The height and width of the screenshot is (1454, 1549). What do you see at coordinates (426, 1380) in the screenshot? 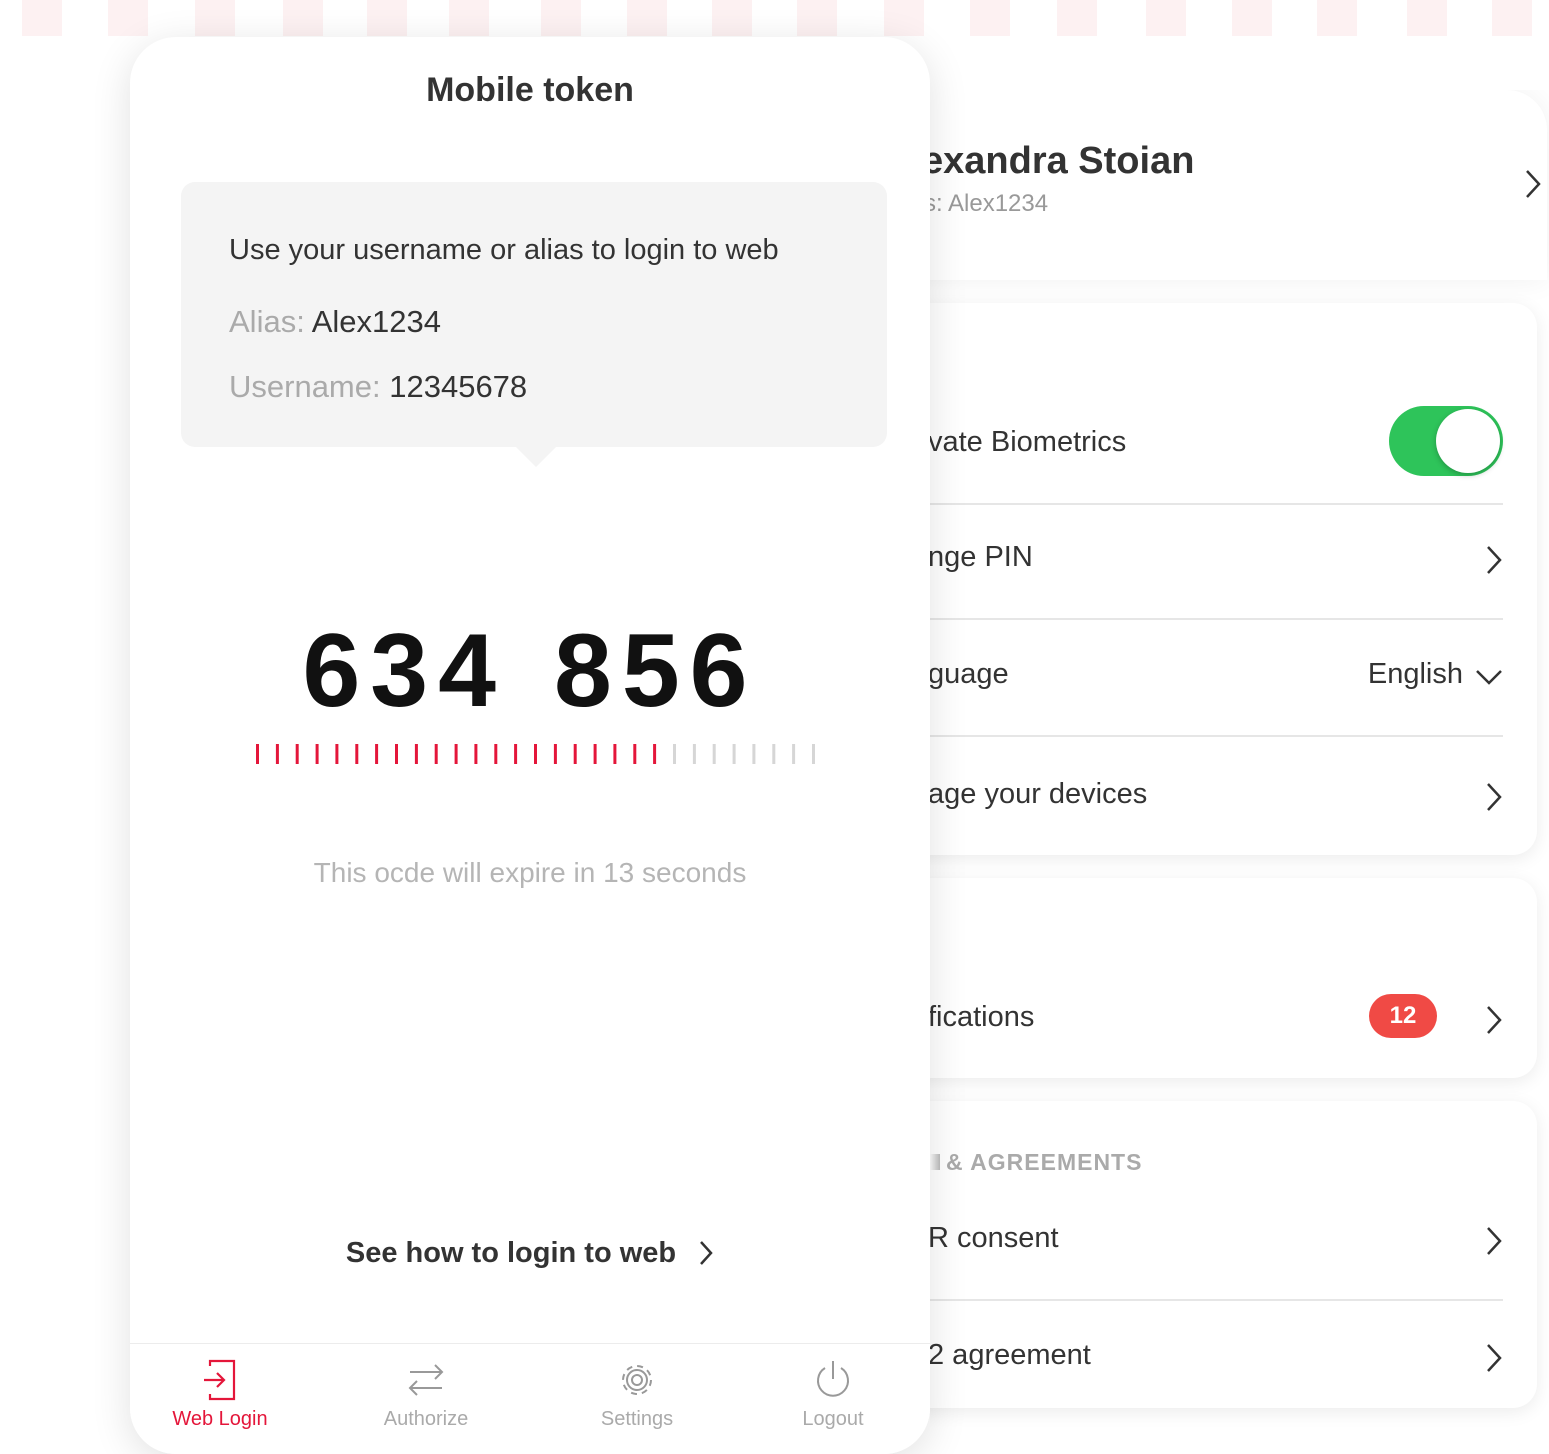
I see `arrows-swap-icon` at bounding box center [426, 1380].